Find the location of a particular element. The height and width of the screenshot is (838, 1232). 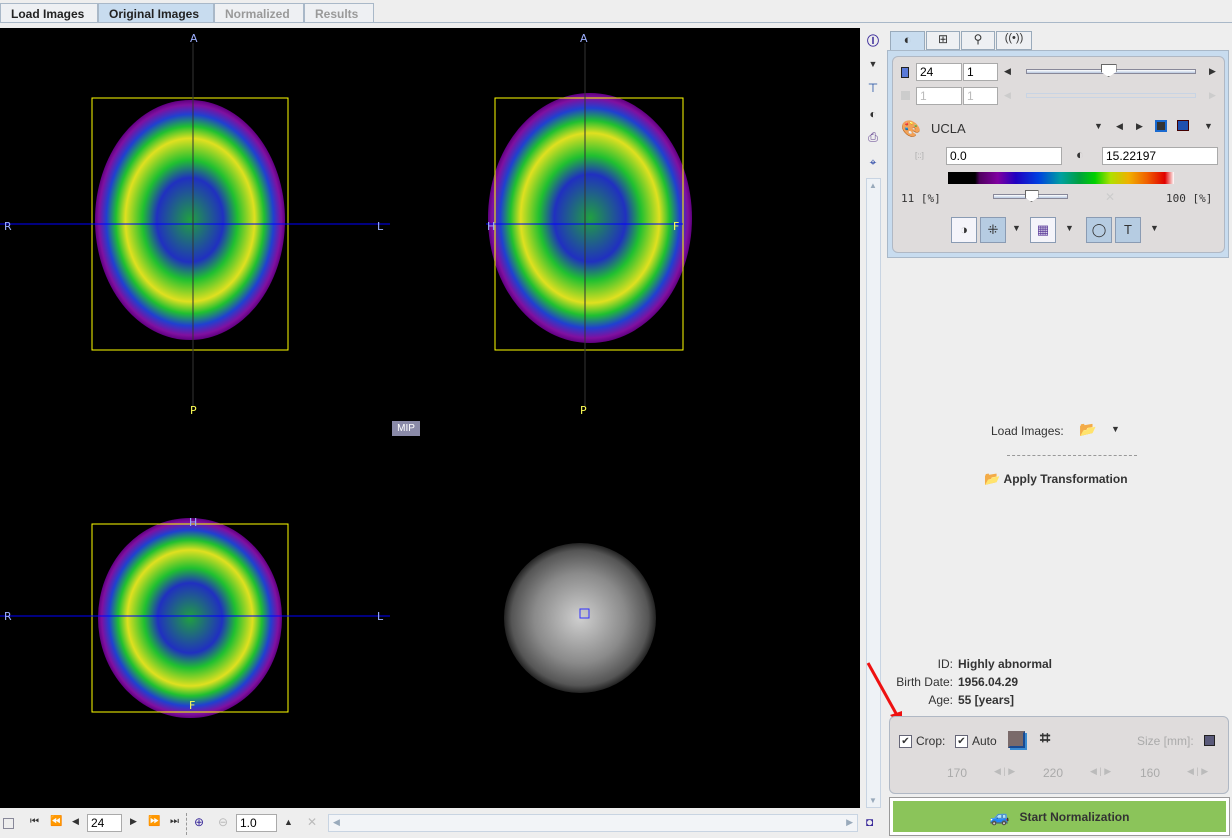

frame-icon is located at coordinates (905, 95).